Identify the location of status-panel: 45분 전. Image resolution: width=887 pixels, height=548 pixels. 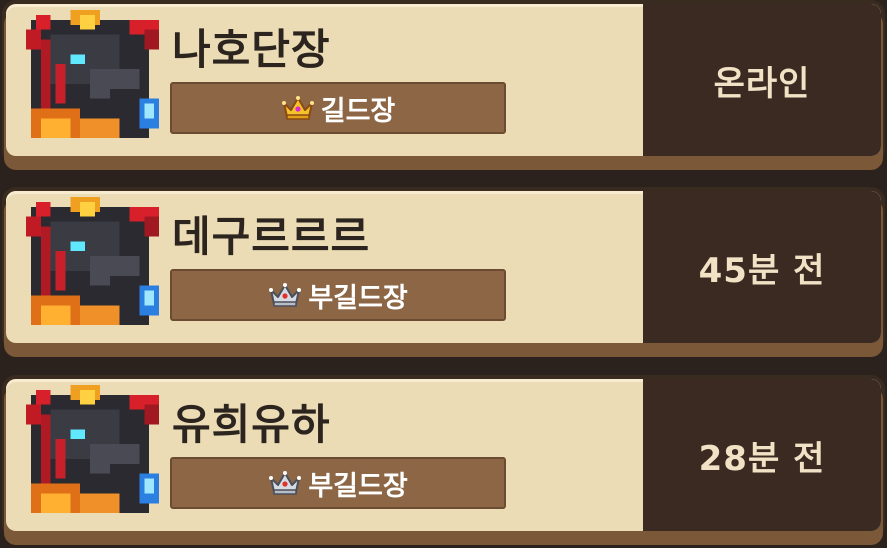
(762, 267).